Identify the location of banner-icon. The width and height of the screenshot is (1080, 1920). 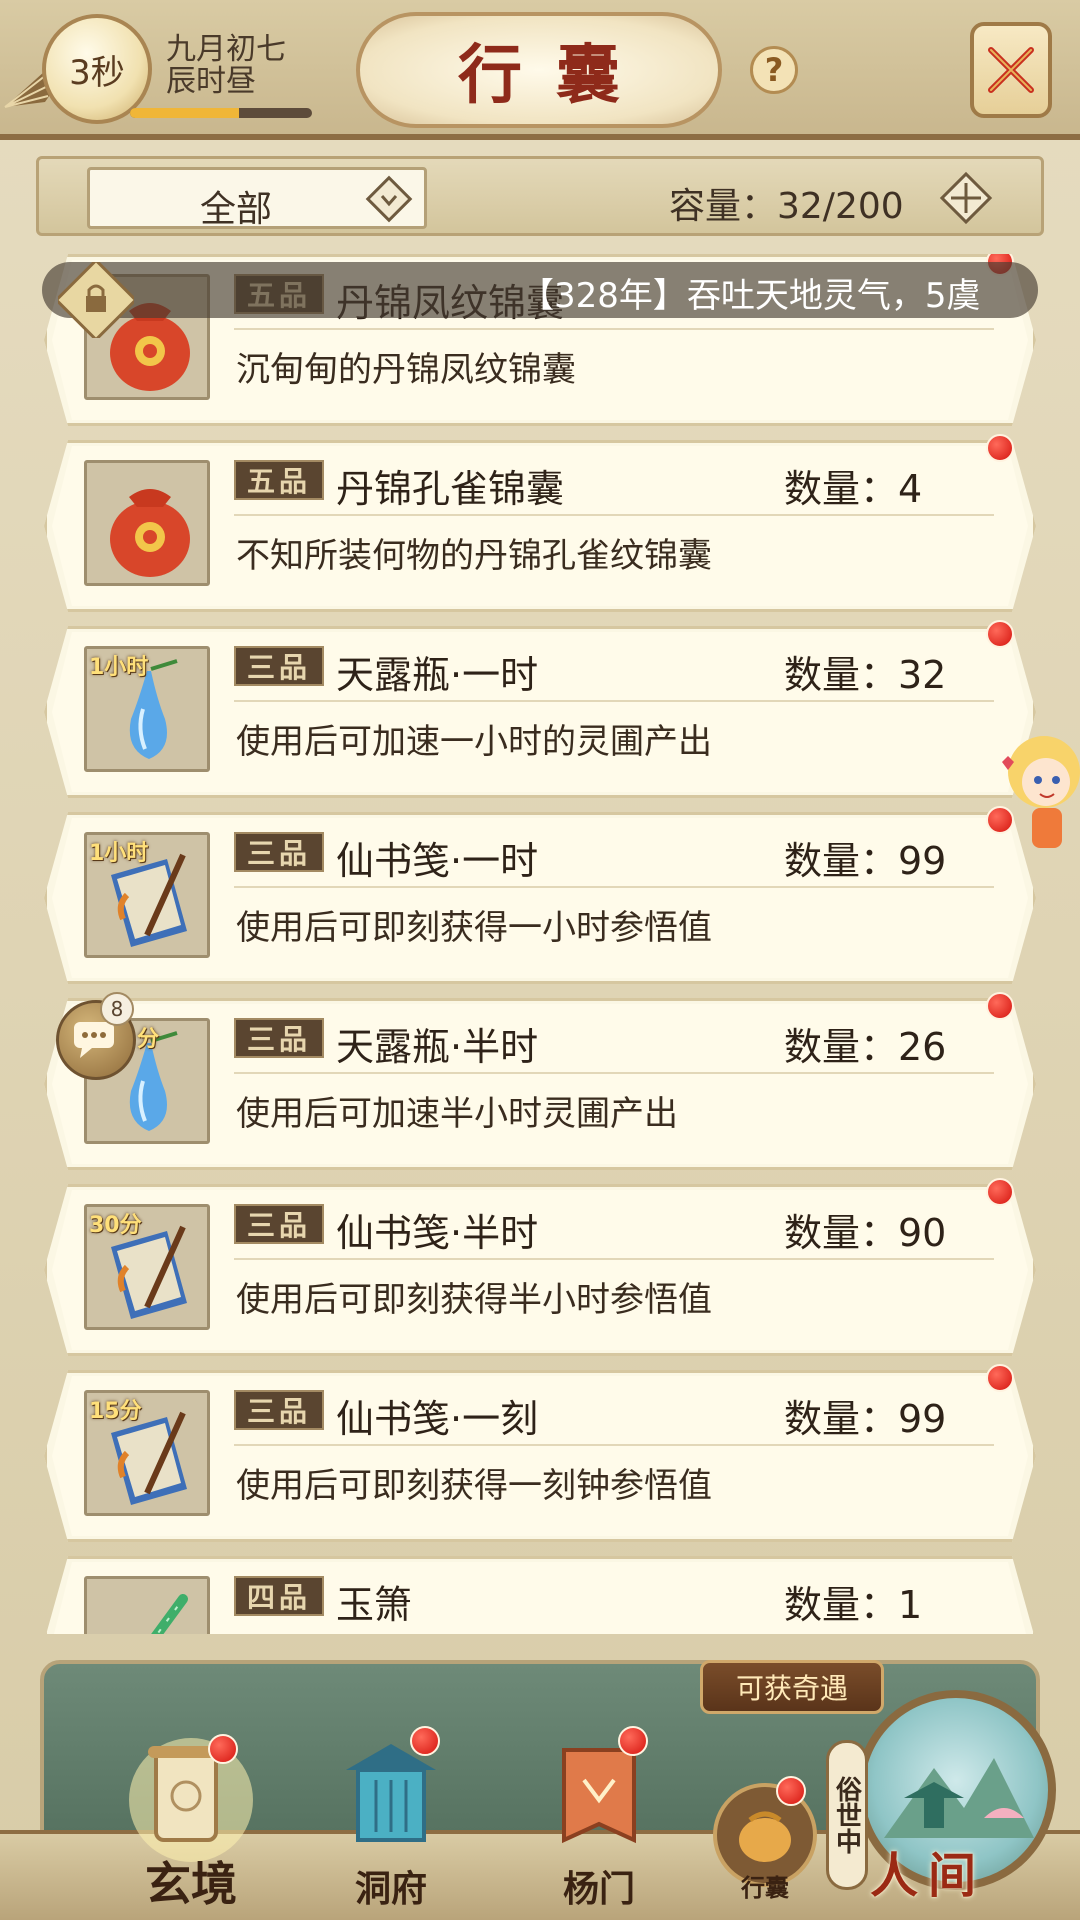
(599, 1796).